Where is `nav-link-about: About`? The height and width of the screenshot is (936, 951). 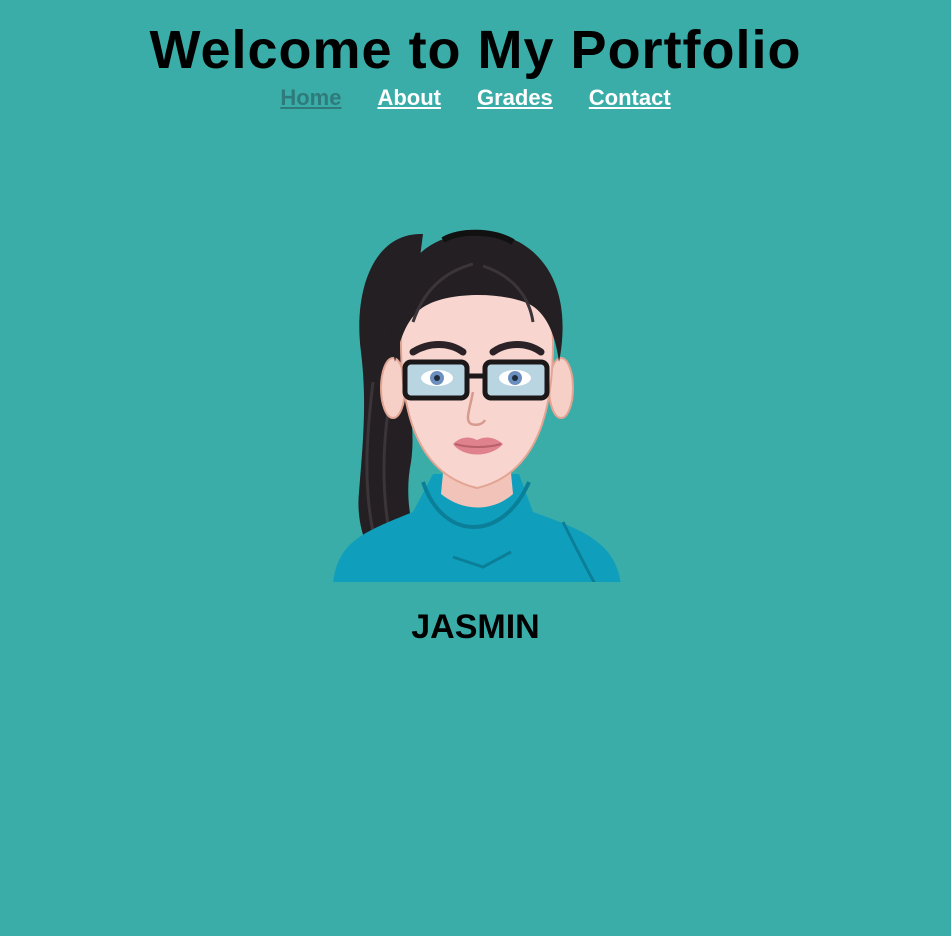 nav-link-about: About is located at coordinates (409, 98).